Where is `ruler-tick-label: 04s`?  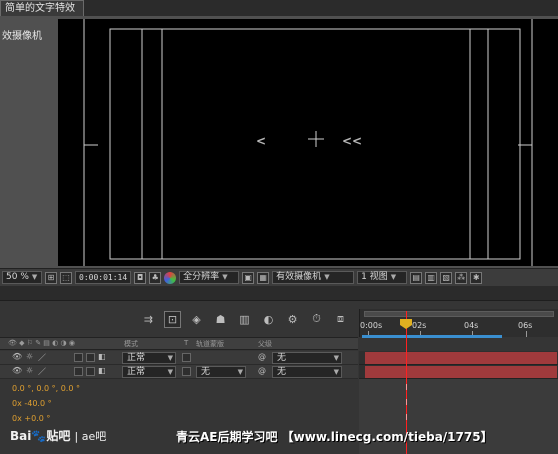
ruler-tick-label: 04s is located at coordinates (471, 325).